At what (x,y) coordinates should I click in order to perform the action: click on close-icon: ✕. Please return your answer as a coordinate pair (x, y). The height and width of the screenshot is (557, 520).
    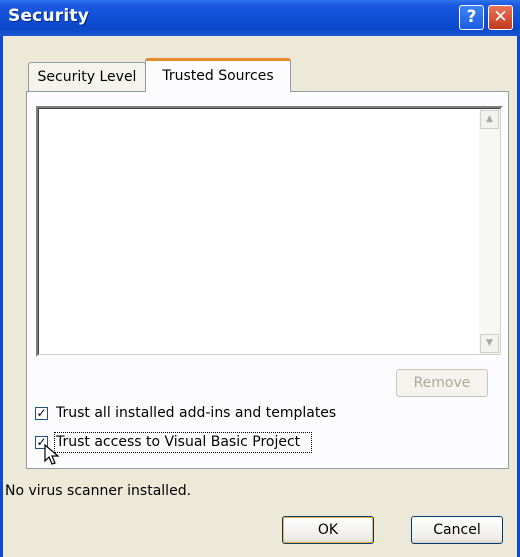
    Looking at the image, I should click on (500, 17).